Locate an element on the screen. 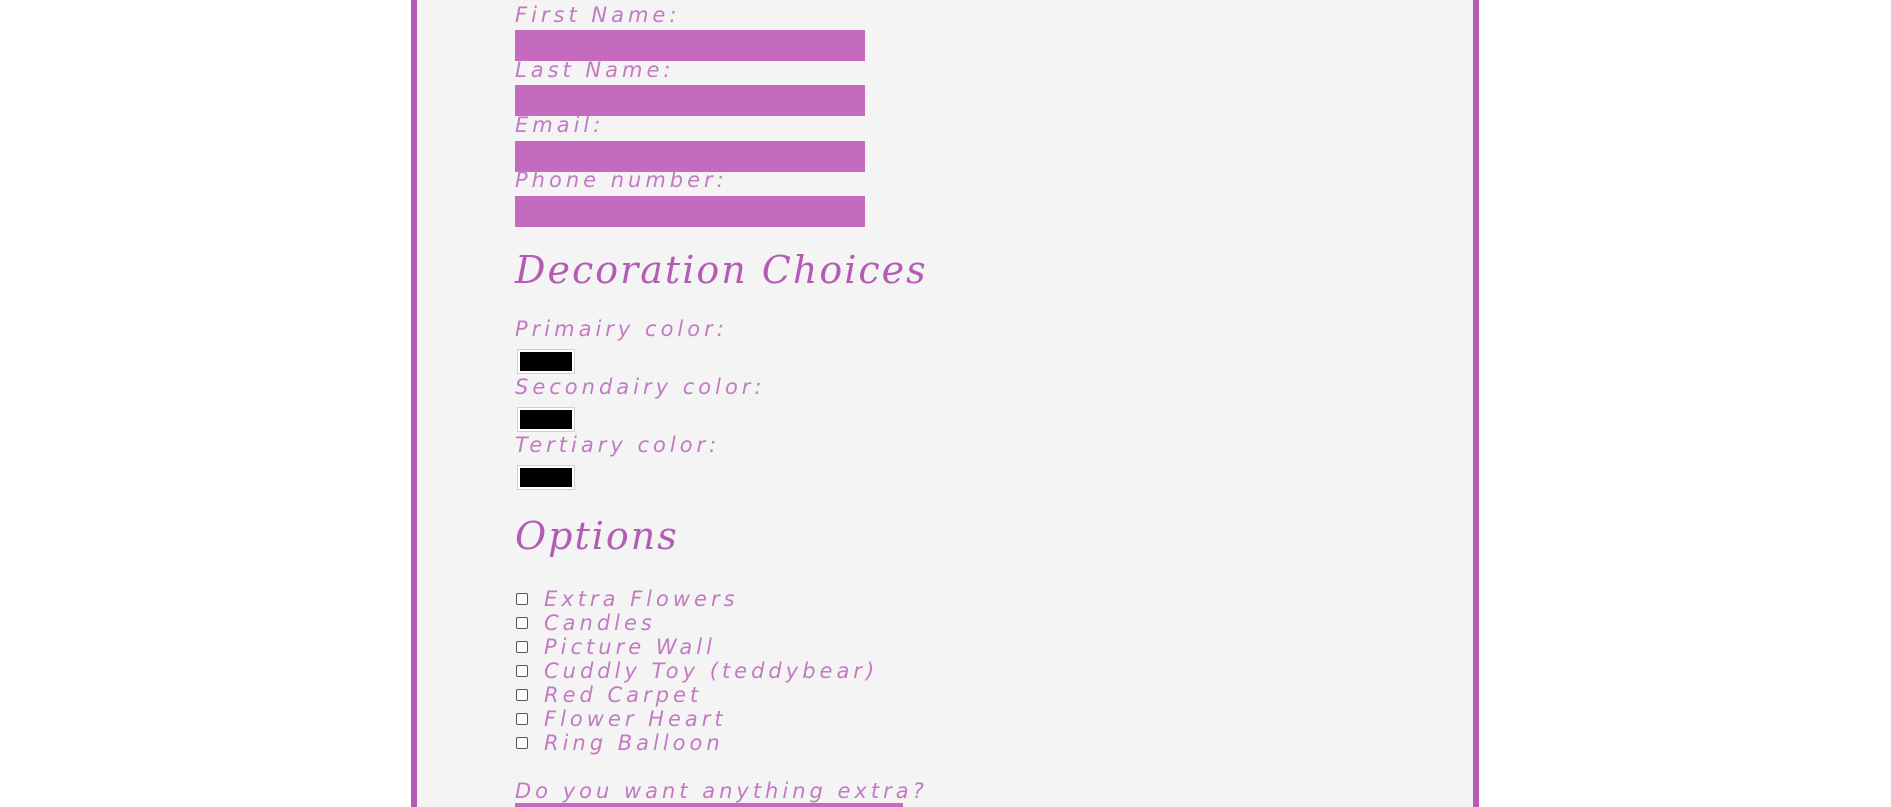 The height and width of the screenshot is (807, 1891). phone-input is located at coordinates (690, 211).